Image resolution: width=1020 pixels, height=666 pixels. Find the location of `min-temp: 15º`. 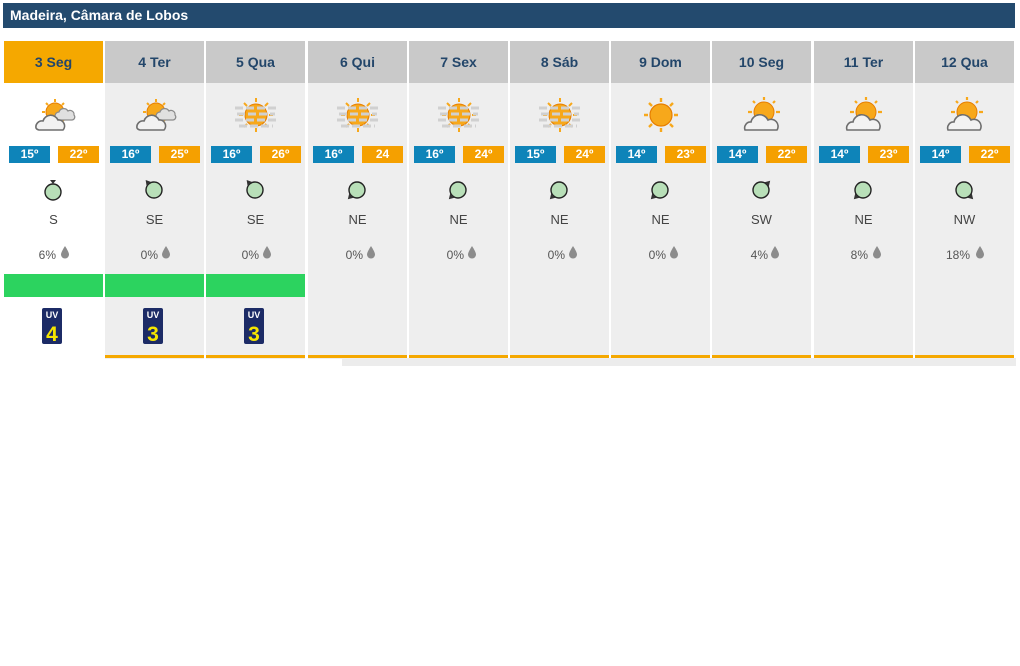

min-temp: 15º is located at coordinates (535, 154).